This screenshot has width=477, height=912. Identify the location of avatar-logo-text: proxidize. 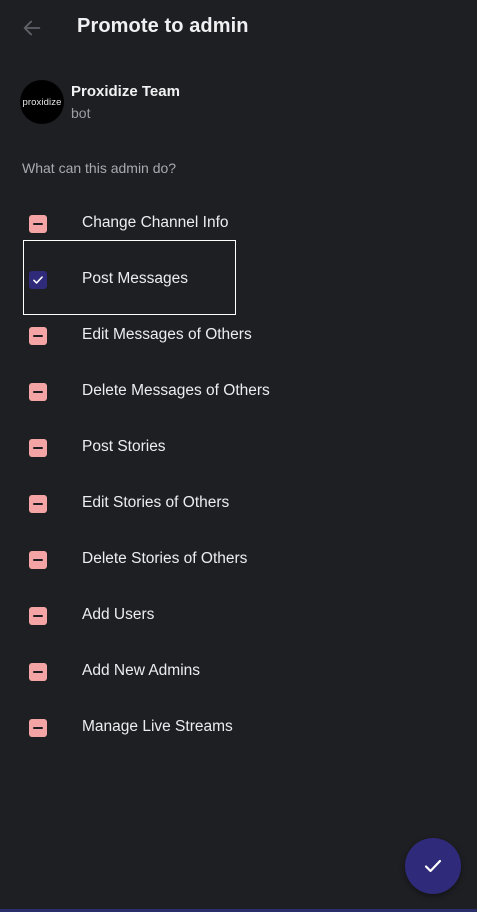
(42, 102).